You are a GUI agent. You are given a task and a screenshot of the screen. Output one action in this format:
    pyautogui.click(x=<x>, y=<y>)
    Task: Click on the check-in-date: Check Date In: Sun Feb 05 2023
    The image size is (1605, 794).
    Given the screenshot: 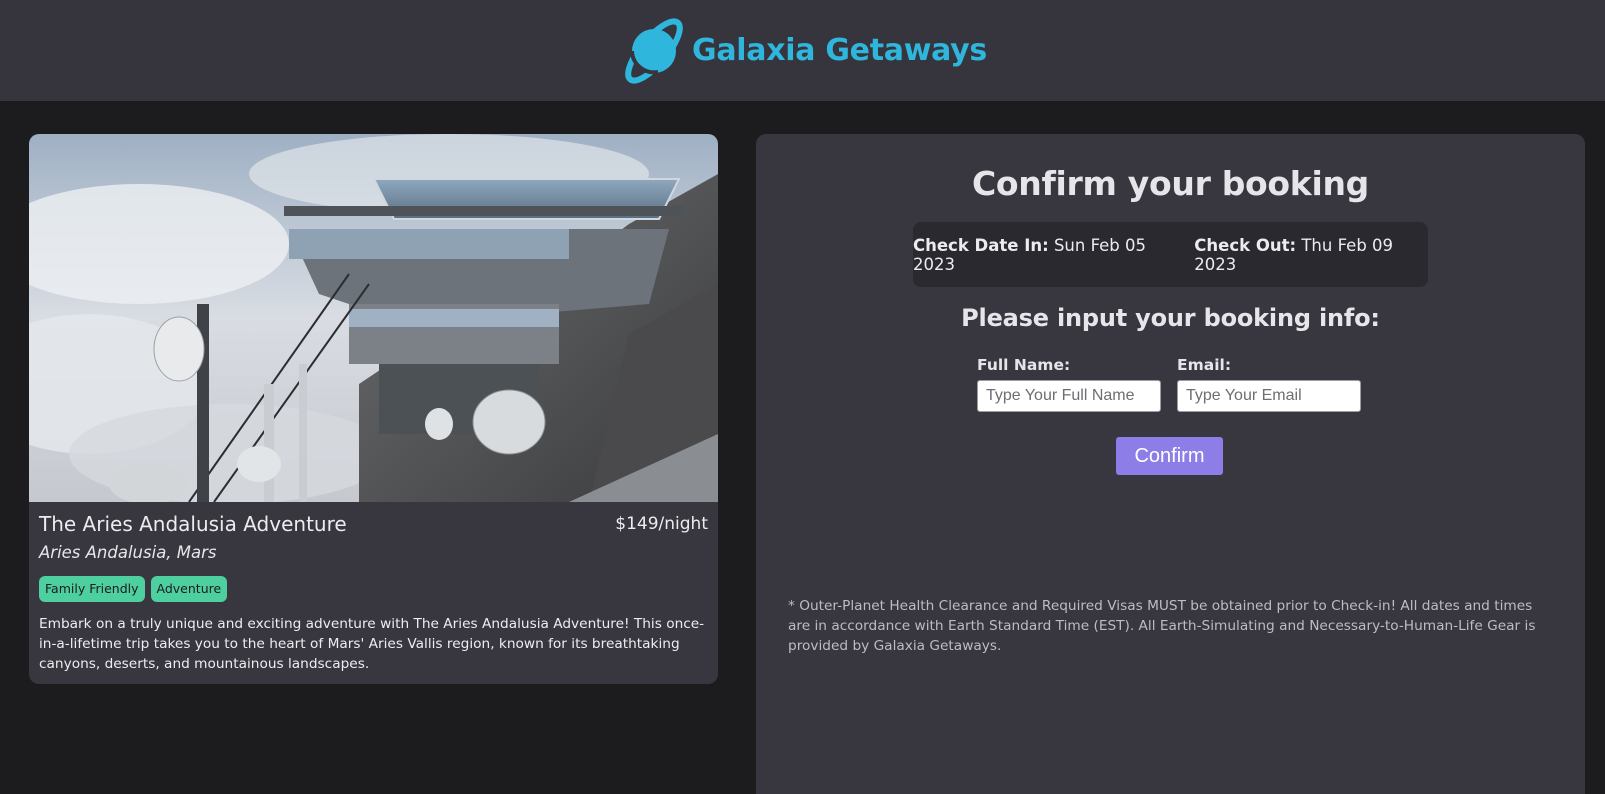 What is the action you would take?
    pyautogui.click(x=1046, y=255)
    